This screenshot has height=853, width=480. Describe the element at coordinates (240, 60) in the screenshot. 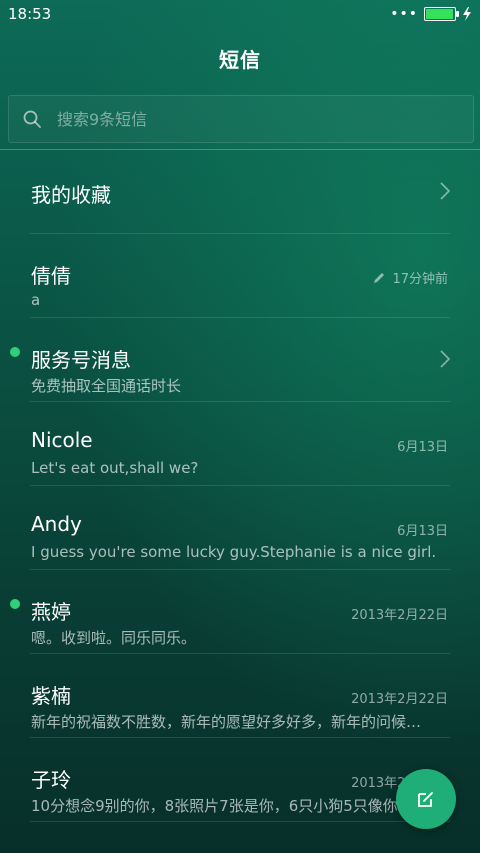

I see `page-title: 短信` at that location.